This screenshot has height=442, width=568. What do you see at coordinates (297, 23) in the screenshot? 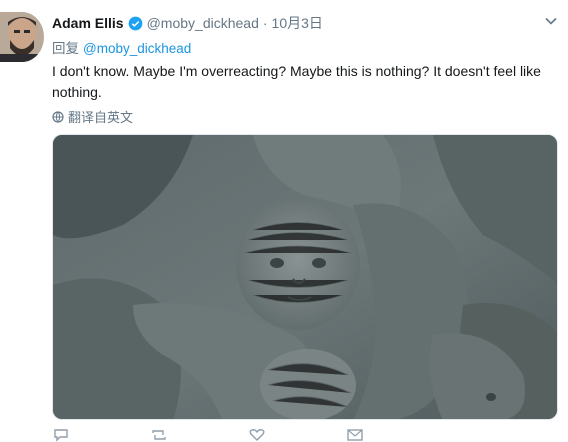
I see `tweet-date: 10月3日` at bounding box center [297, 23].